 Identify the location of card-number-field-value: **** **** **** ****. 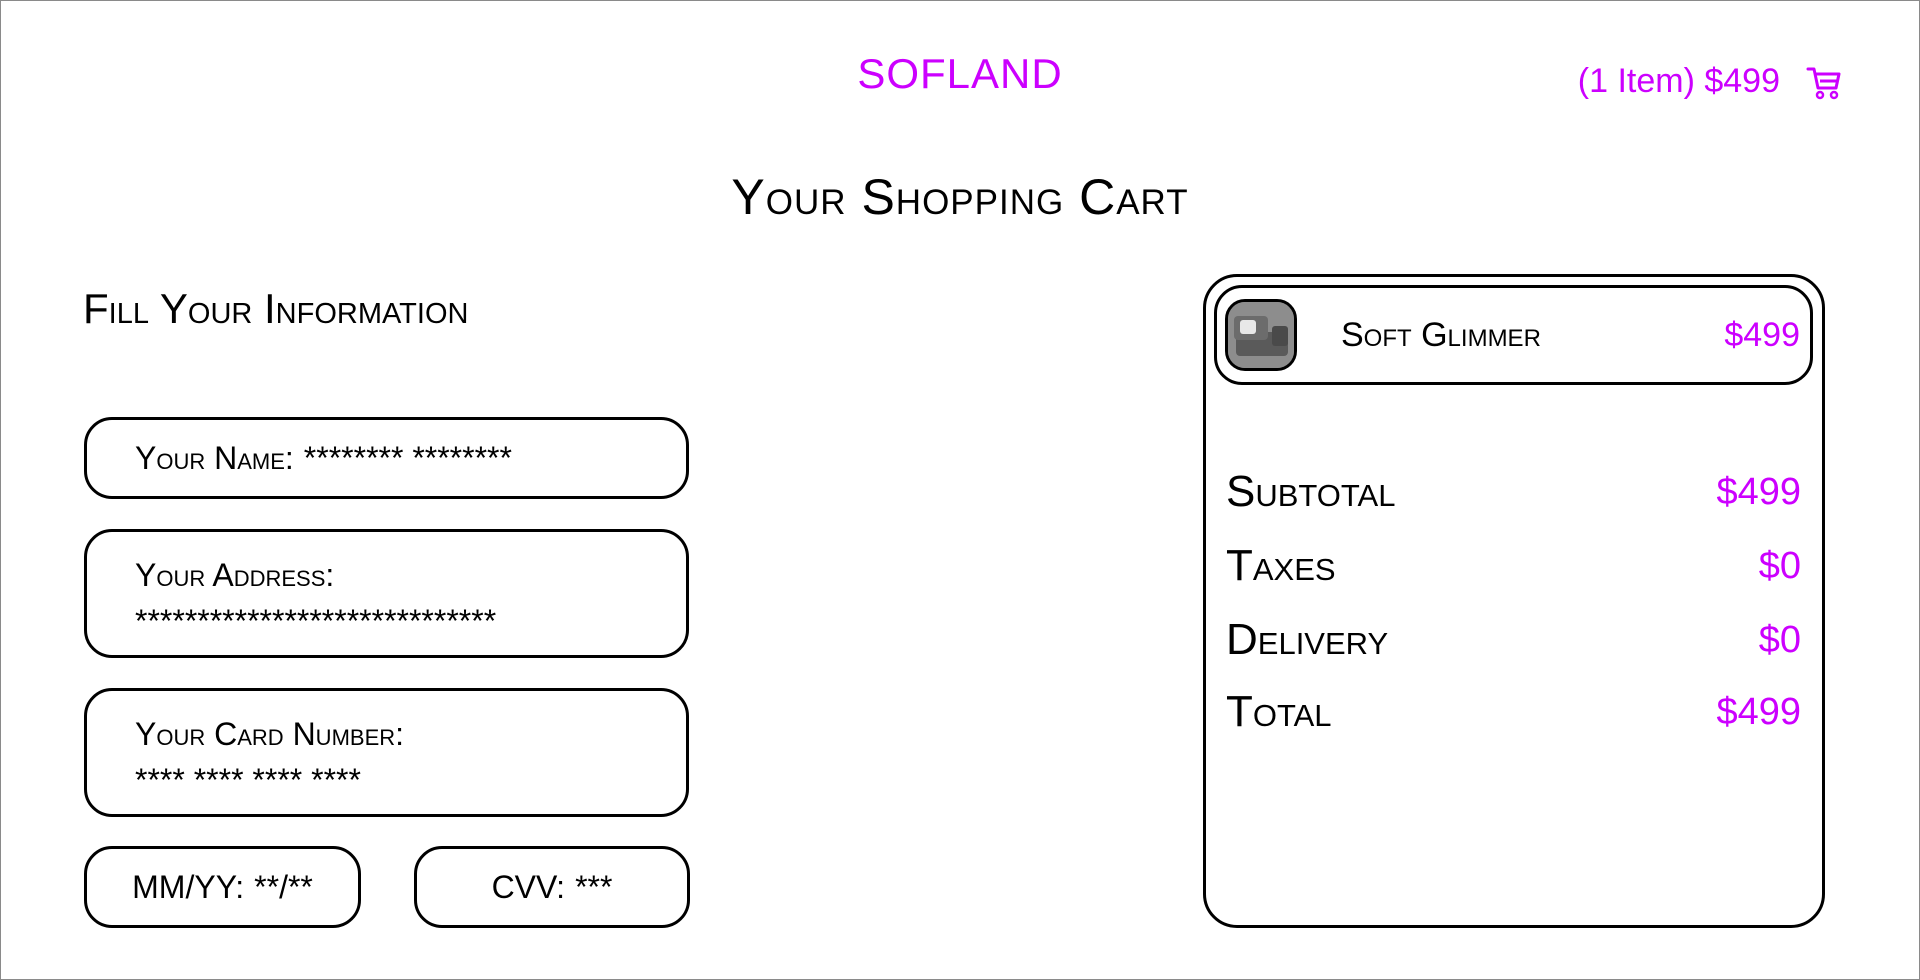
(248, 780).